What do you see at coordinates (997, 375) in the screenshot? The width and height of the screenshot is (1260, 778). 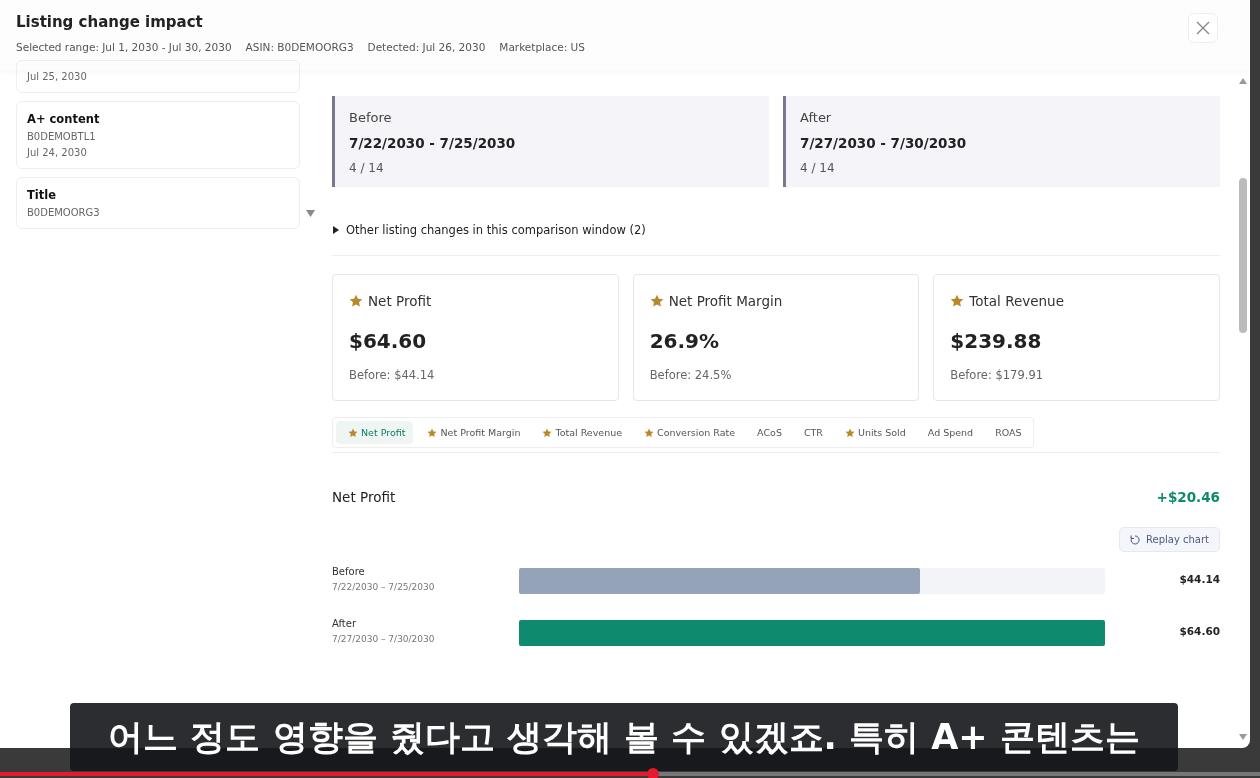 I see `kpi-before: Before: $179.91` at bounding box center [997, 375].